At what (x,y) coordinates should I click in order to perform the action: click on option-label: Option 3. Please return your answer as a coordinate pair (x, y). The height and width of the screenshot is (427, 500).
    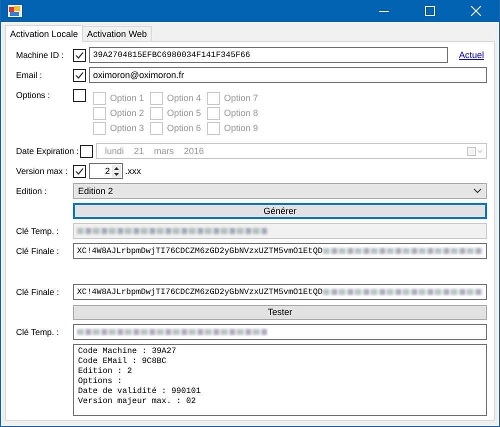
    Looking at the image, I should click on (127, 127).